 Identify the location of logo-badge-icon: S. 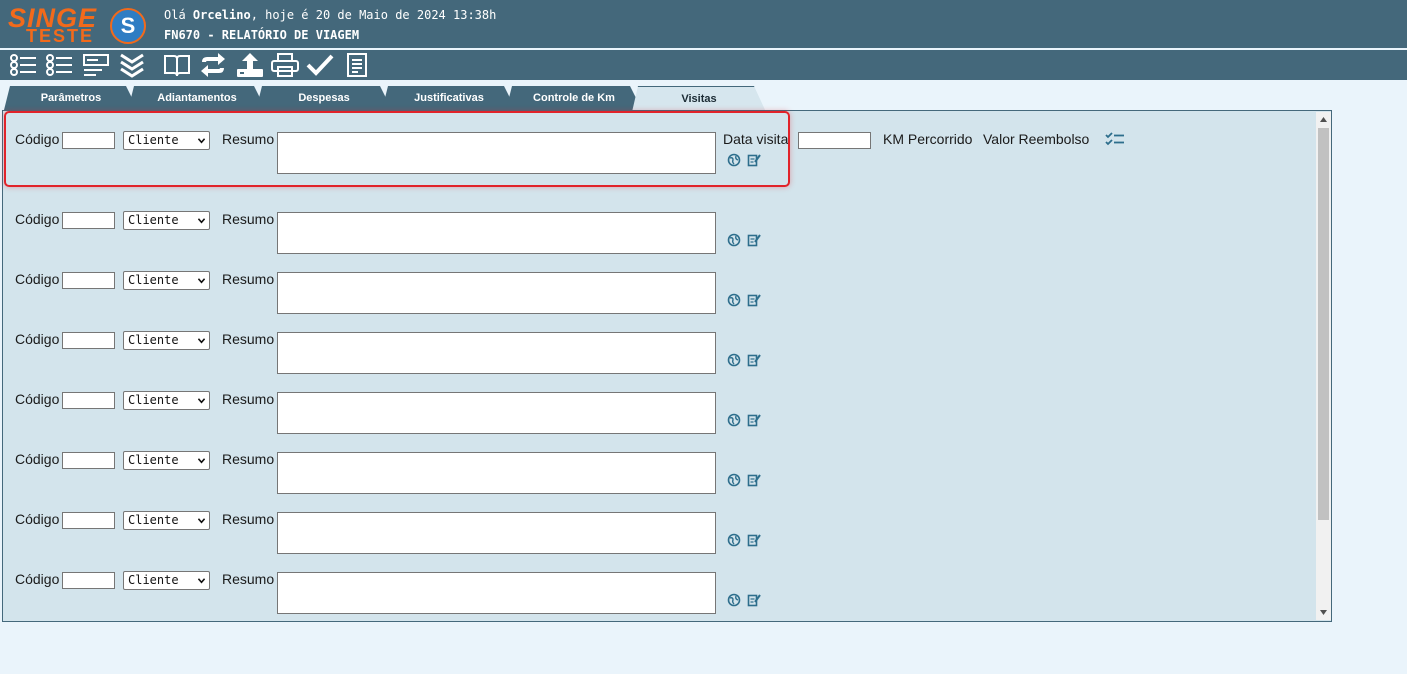
(128, 26).